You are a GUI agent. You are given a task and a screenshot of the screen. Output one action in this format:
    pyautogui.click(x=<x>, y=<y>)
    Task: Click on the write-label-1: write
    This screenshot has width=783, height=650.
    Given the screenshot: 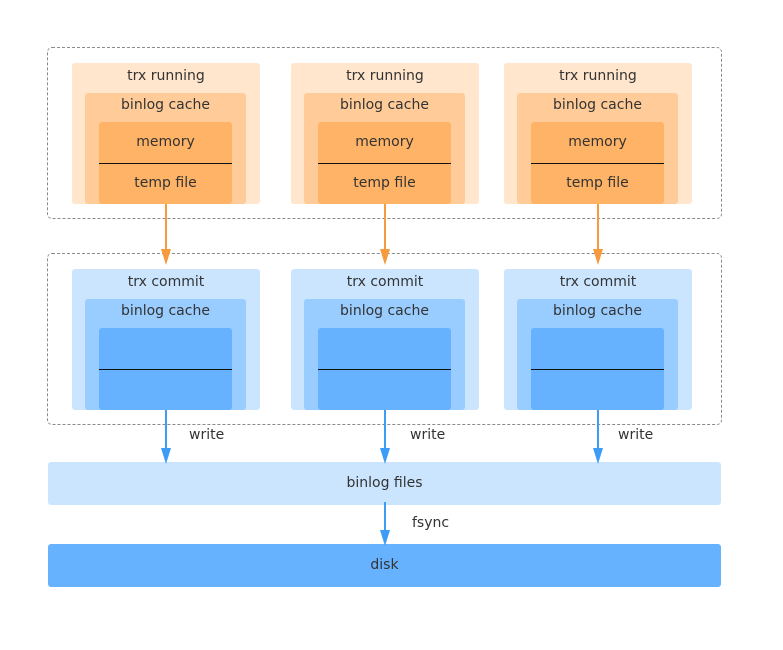 What is the action you would take?
    pyautogui.click(x=207, y=435)
    